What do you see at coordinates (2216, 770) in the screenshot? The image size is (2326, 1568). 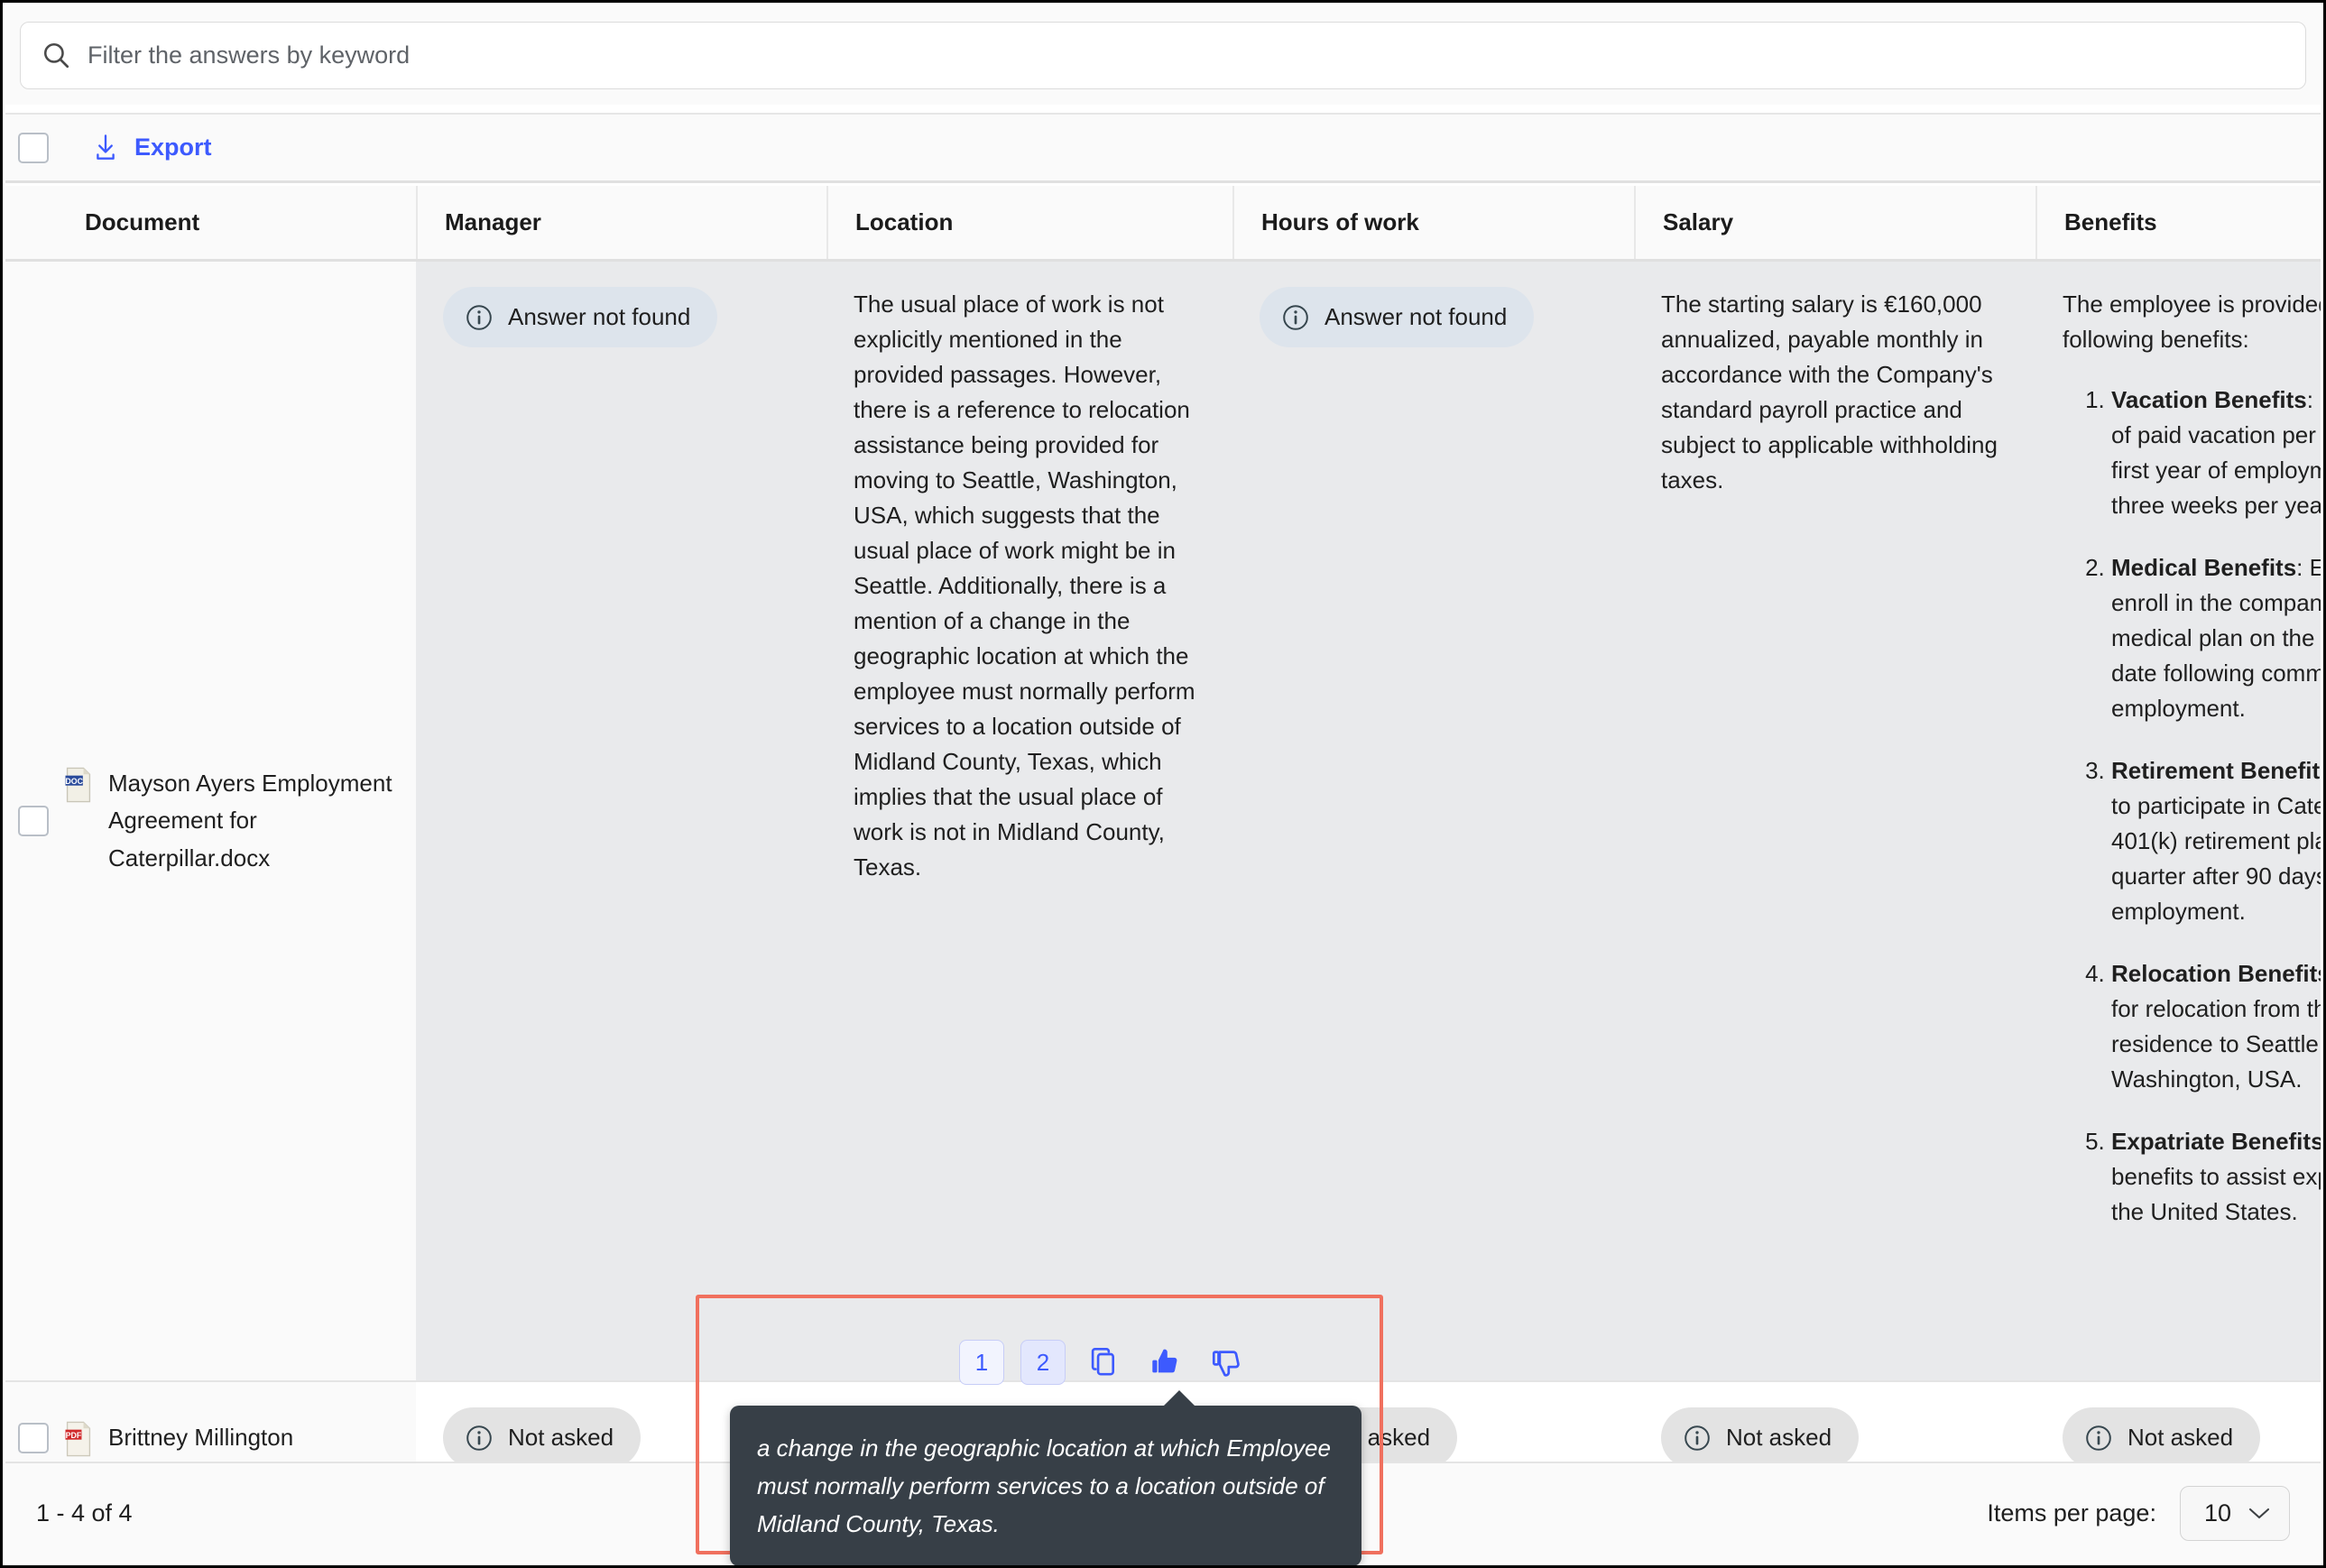 I see `benefit-title: Retirement Benefits` at bounding box center [2216, 770].